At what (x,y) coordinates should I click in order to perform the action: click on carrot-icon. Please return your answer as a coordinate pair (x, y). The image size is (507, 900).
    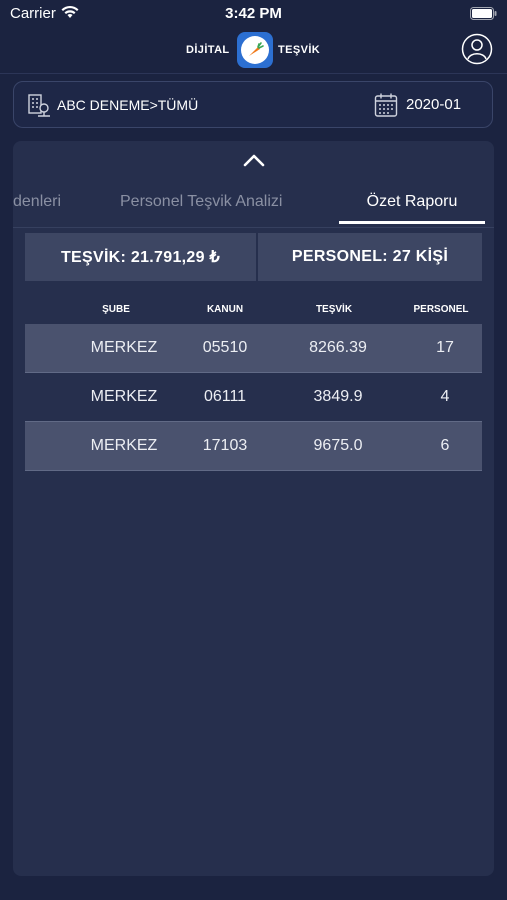
    Looking at the image, I should click on (256, 49).